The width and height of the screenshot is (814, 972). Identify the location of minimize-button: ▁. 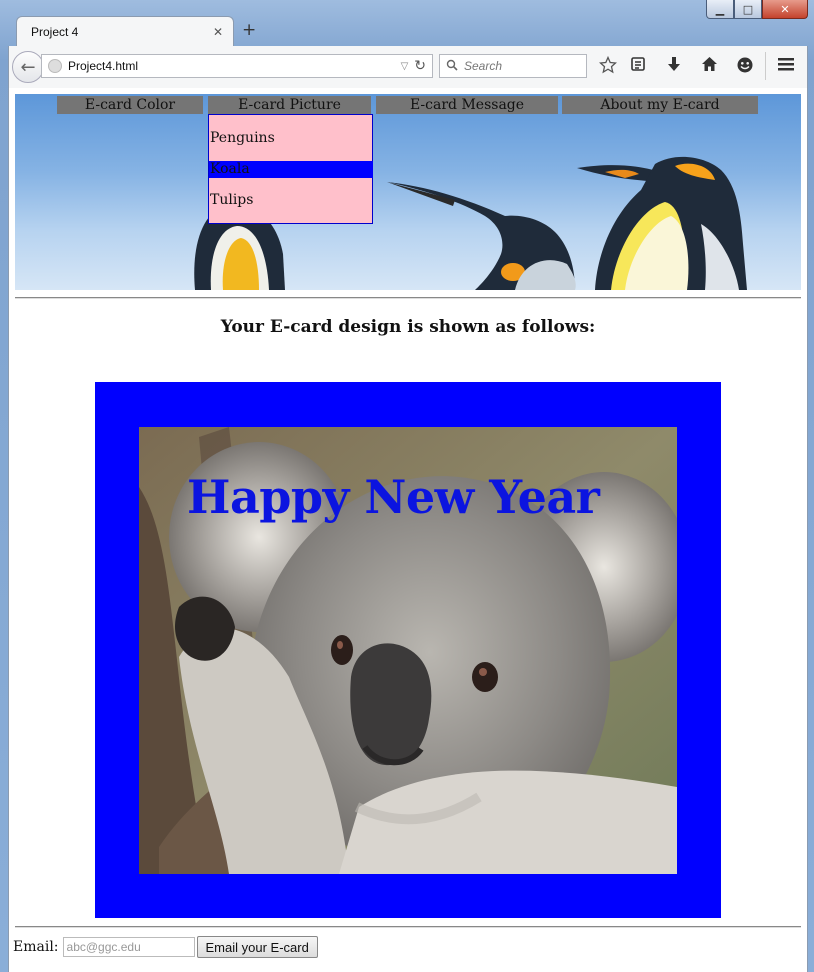
(720, 9).